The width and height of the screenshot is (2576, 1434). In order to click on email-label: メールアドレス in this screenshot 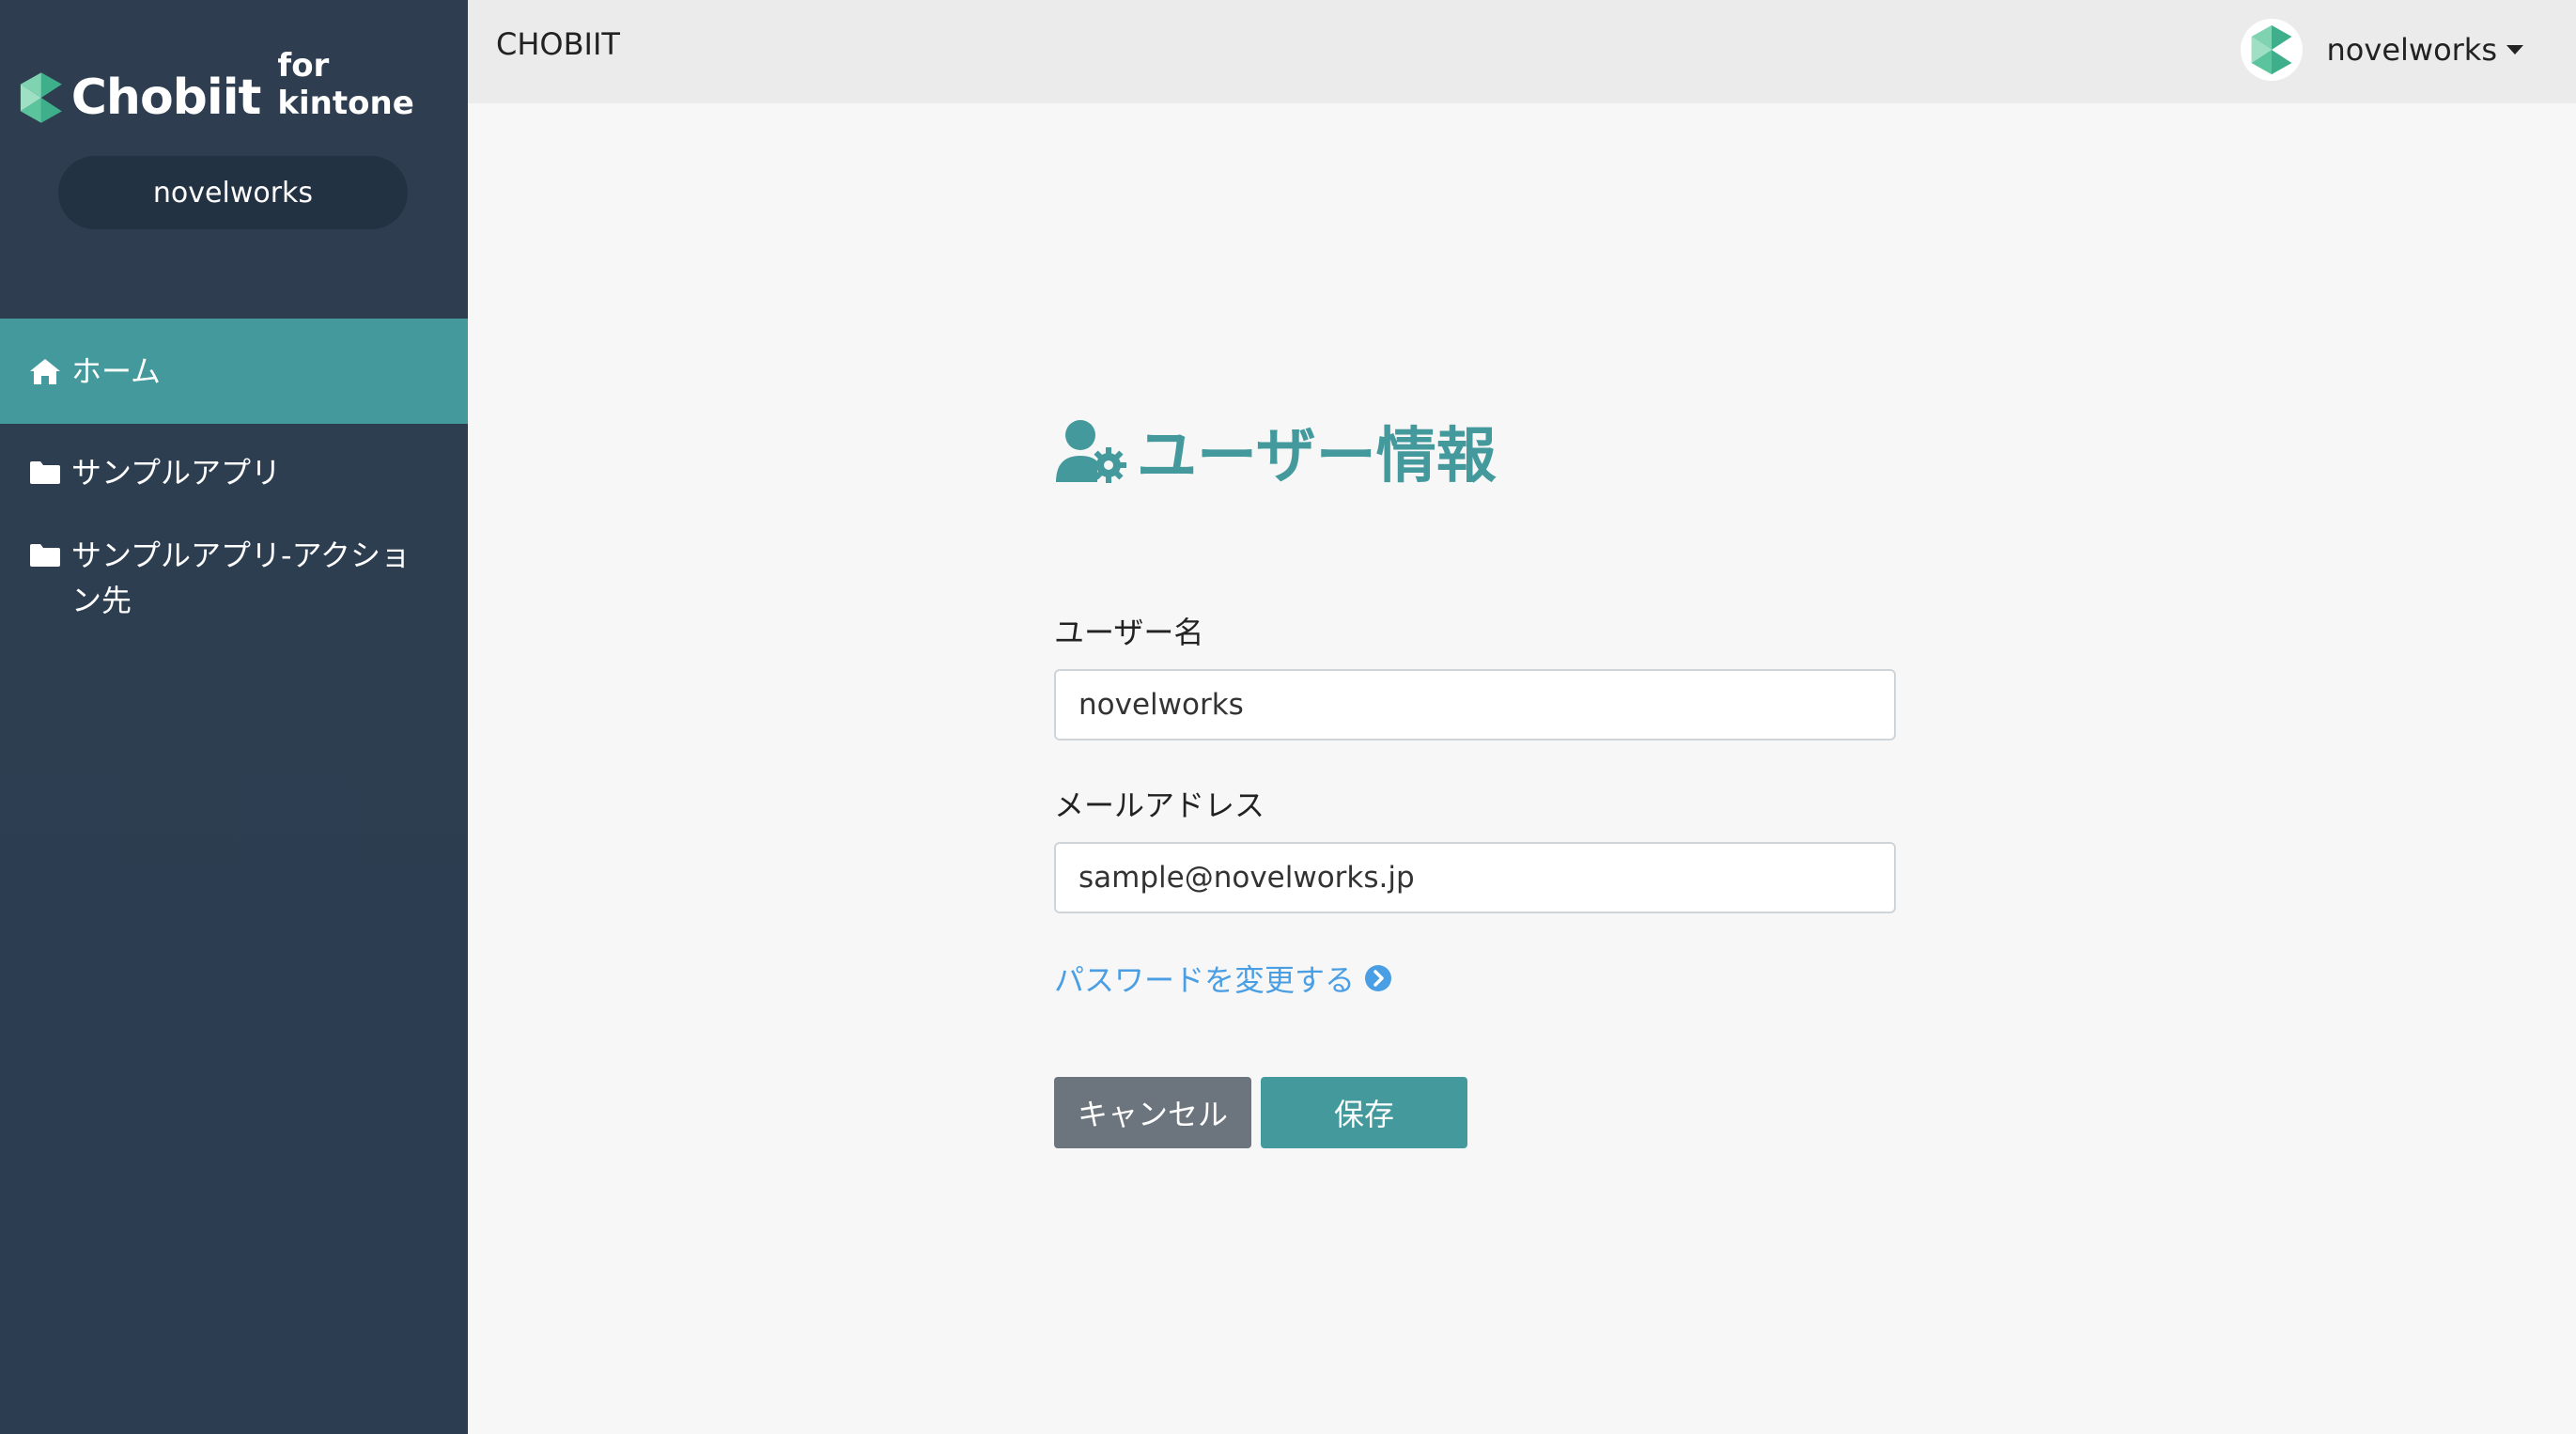, I will do `click(1160, 805)`.